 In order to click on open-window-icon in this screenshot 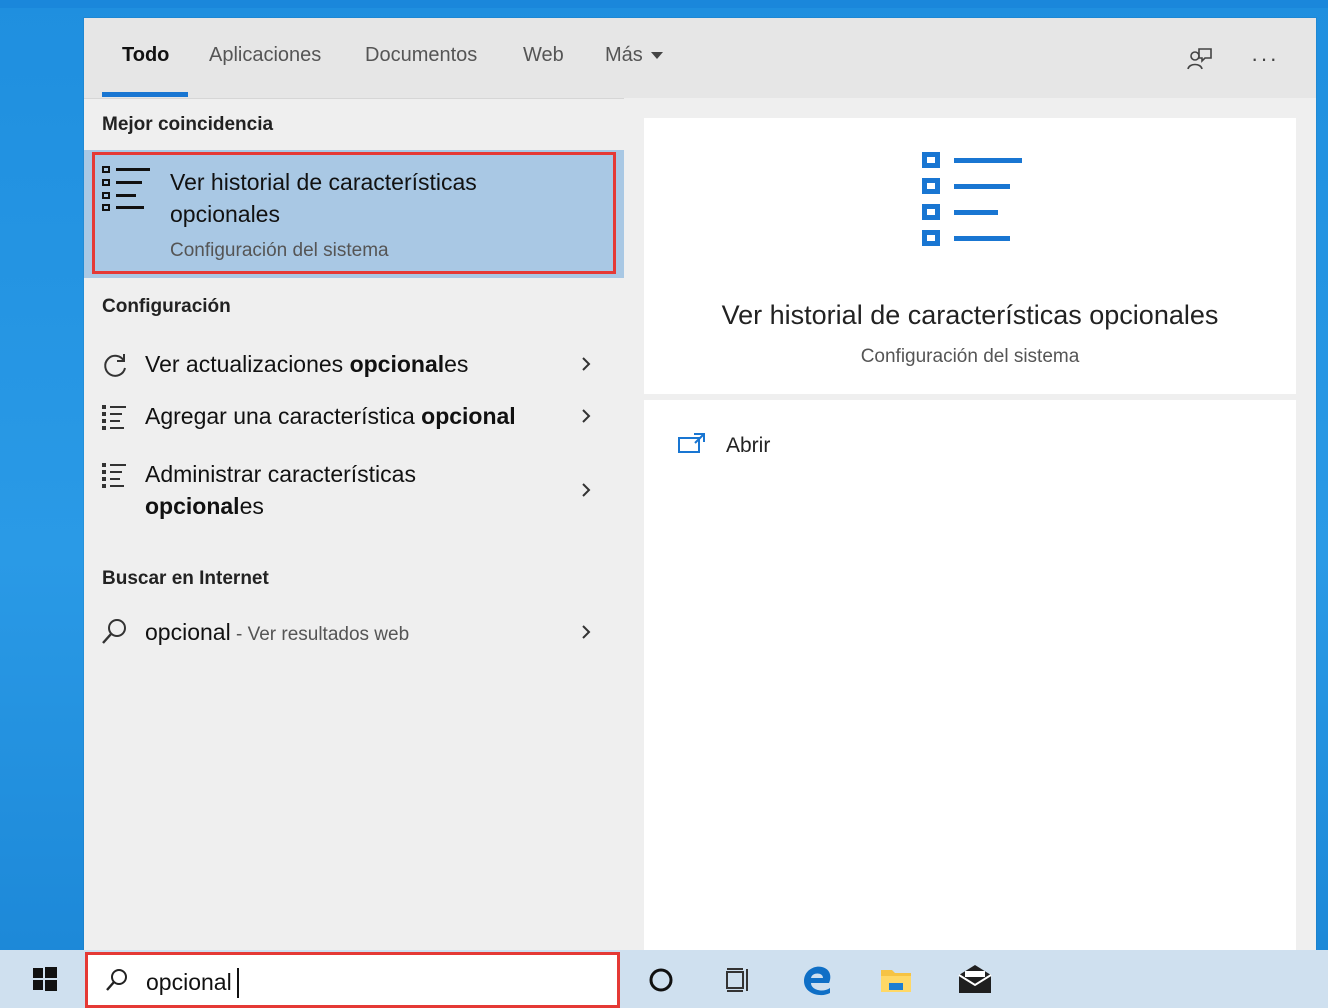, I will do `click(691, 443)`.